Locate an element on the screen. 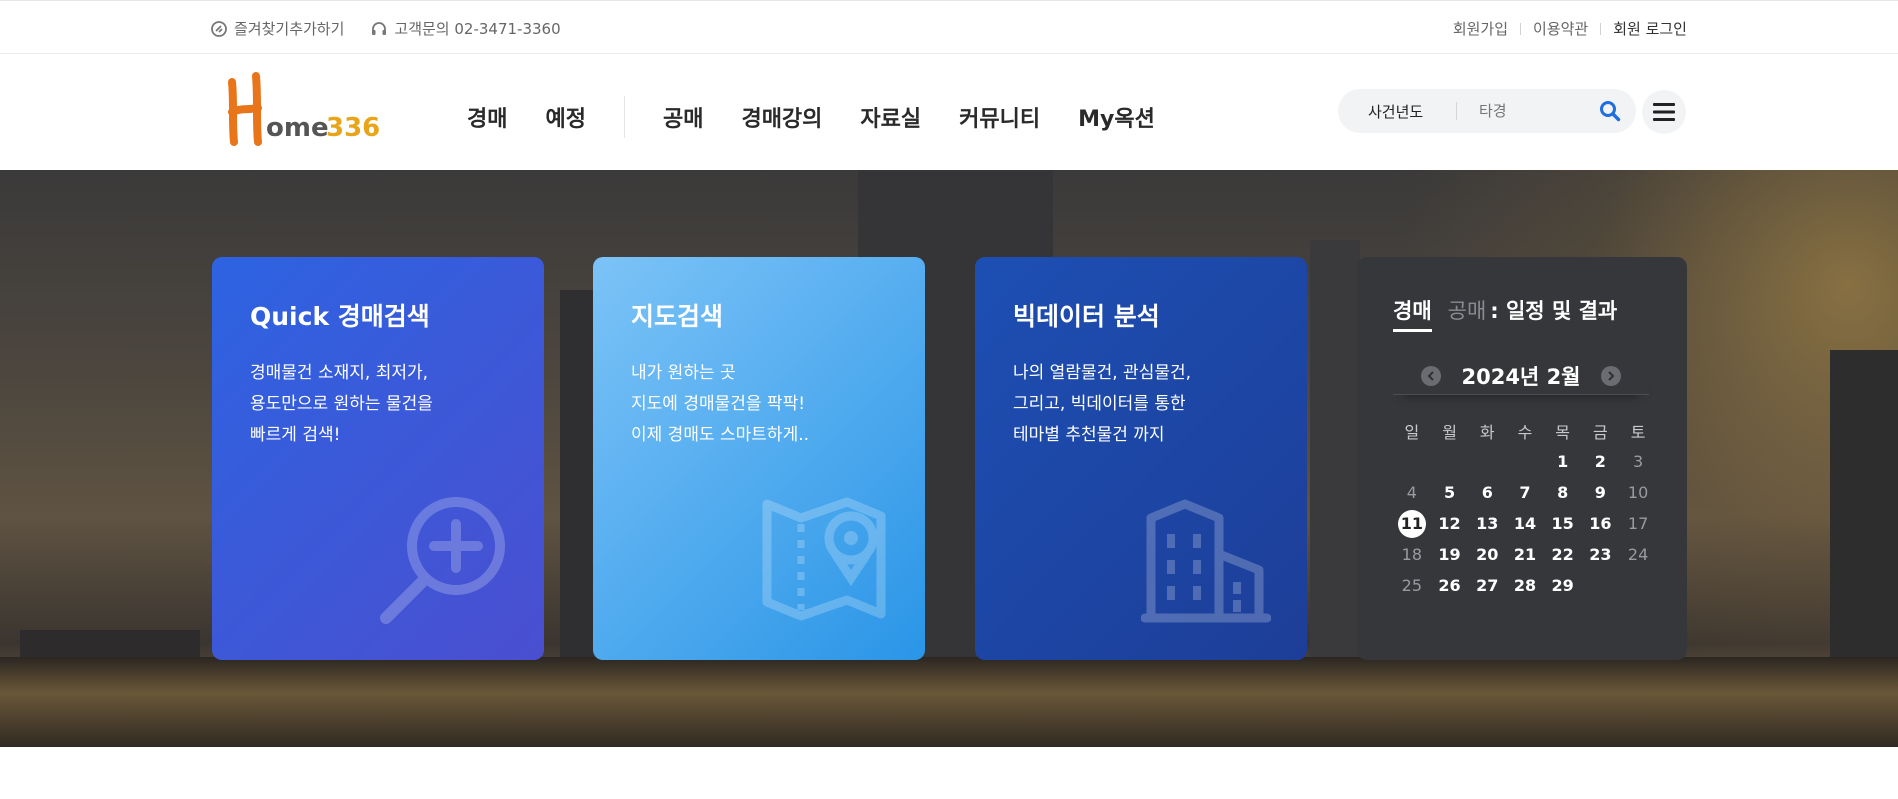 The height and width of the screenshot is (799, 1898). signup-link: 회원가입 is located at coordinates (1480, 28).